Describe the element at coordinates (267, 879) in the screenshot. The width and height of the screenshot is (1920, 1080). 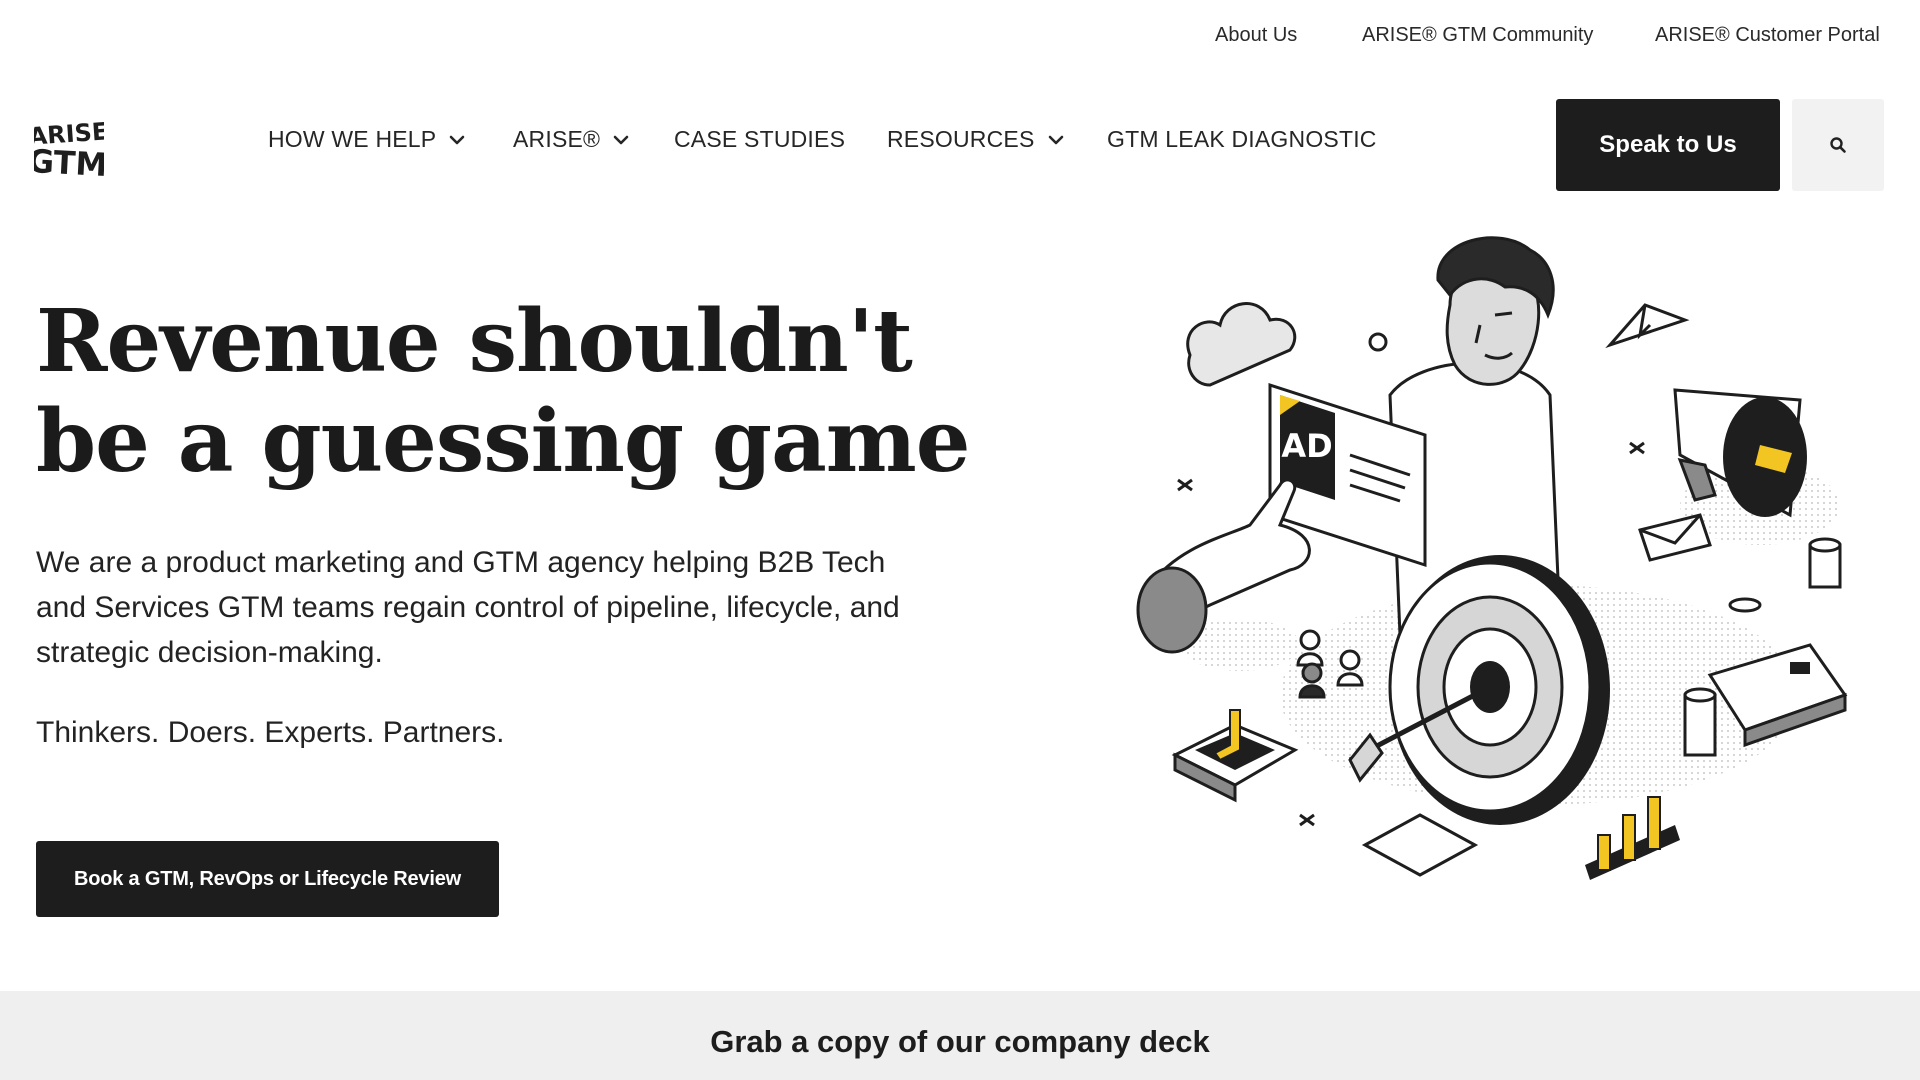
I see `book-review-button: Book a GTM, RevOps or Lifecycle Review` at that location.